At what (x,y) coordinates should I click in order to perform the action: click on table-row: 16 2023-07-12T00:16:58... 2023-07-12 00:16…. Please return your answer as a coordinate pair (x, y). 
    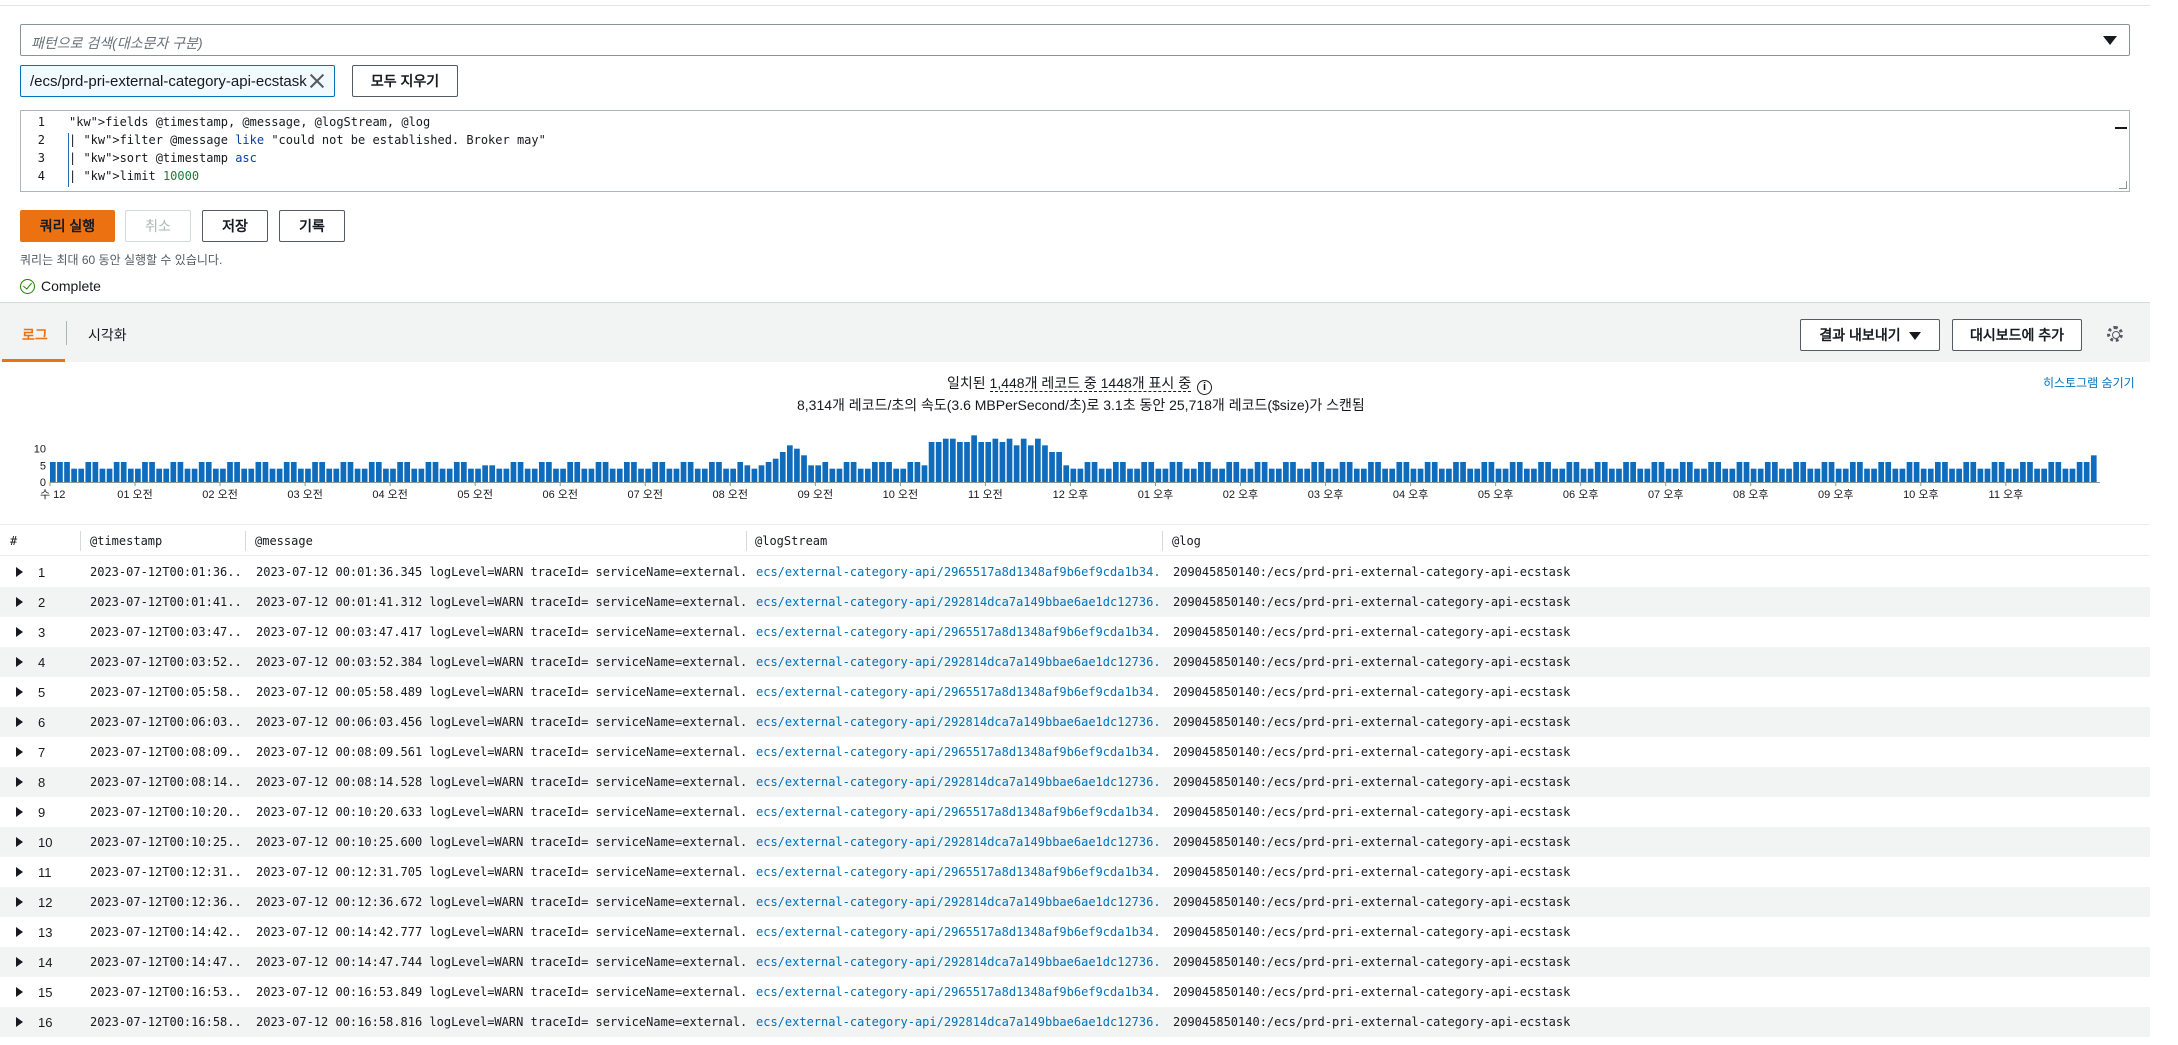
    Looking at the image, I should click on (1075, 1022).